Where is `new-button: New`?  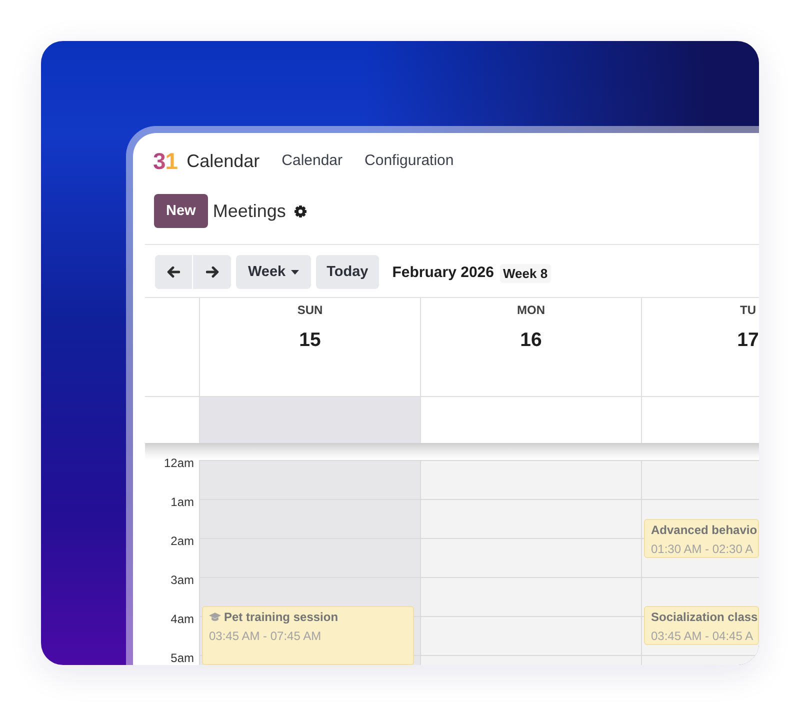 new-button: New is located at coordinates (181, 211).